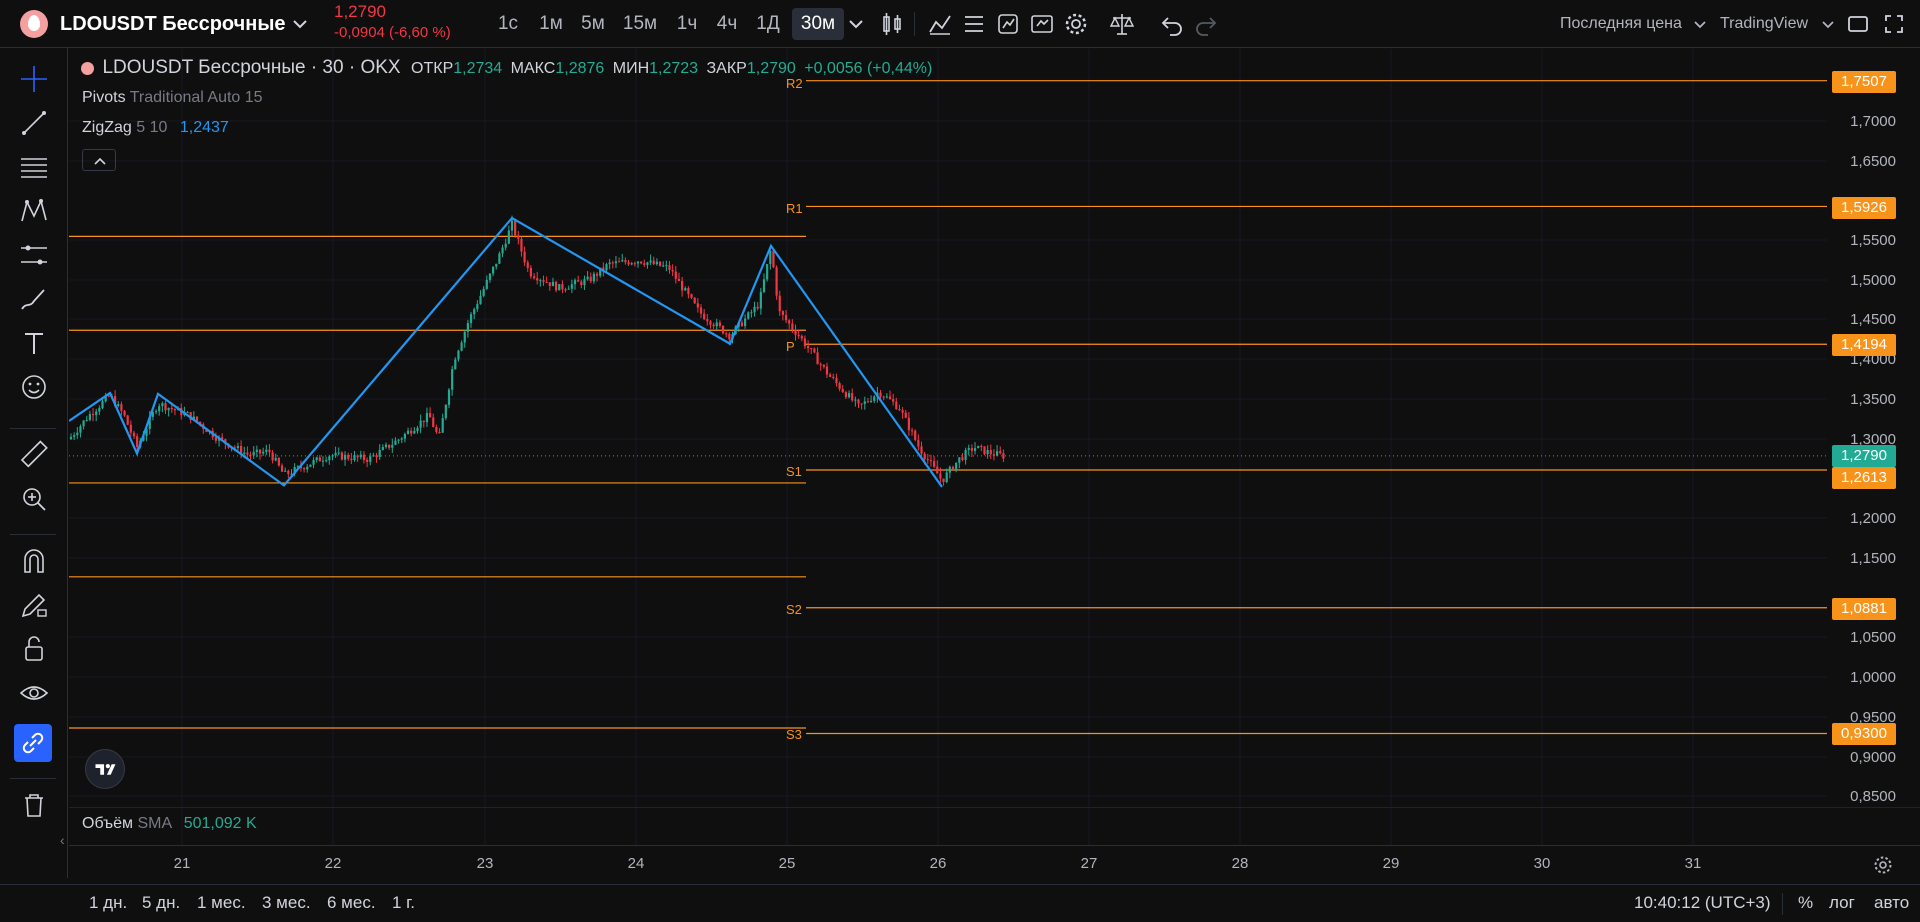  Describe the element at coordinates (892, 24) in the screenshot. I see `candles-icon` at that location.